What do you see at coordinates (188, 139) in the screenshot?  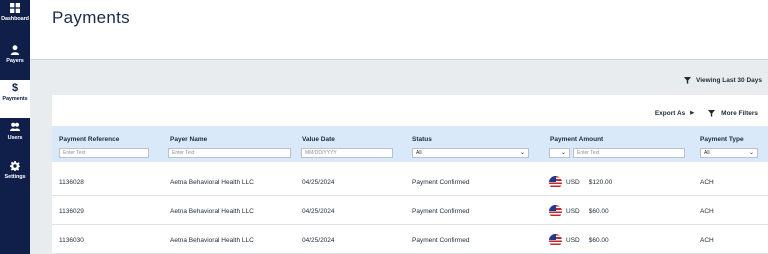 I see `column-header-payer-name: Payer Name` at bounding box center [188, 139].